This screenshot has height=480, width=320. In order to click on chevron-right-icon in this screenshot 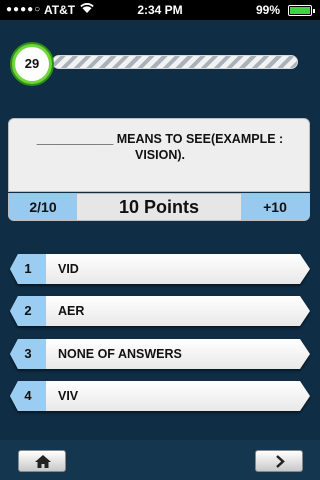, I will do `click(280, 461)`.